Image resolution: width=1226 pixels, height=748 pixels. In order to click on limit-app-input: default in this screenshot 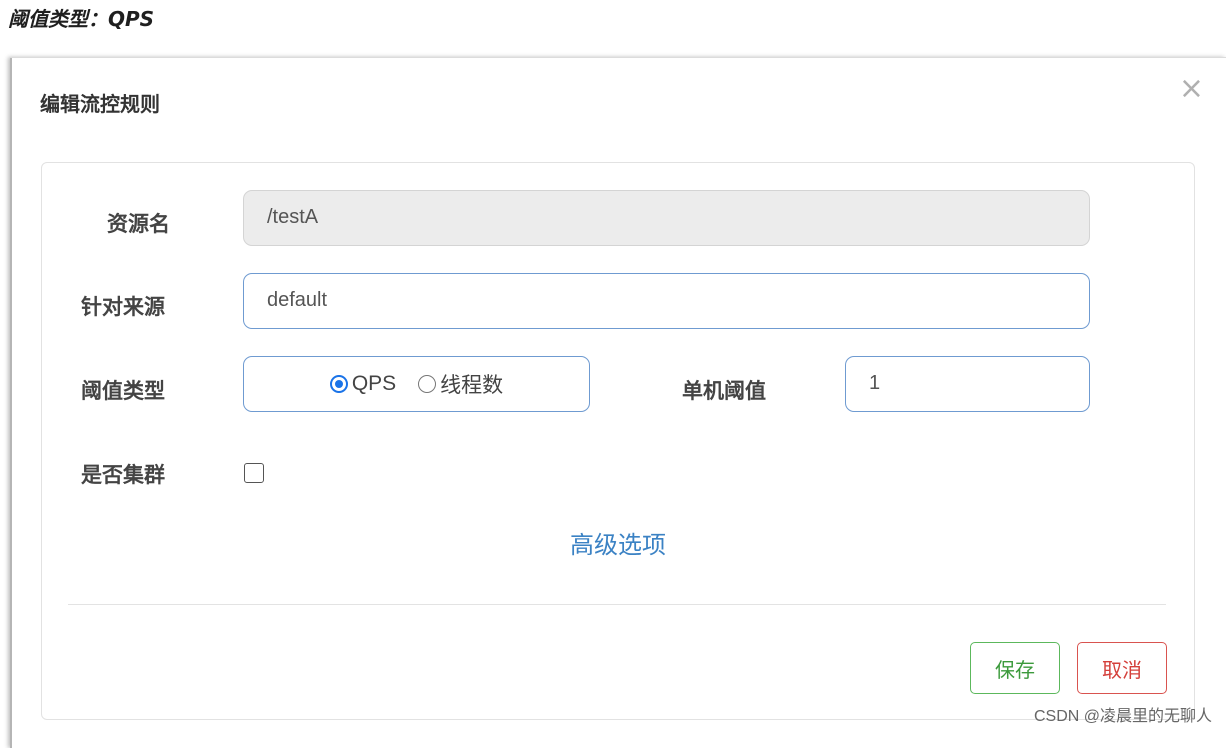, I will do `click(666, 301)`.